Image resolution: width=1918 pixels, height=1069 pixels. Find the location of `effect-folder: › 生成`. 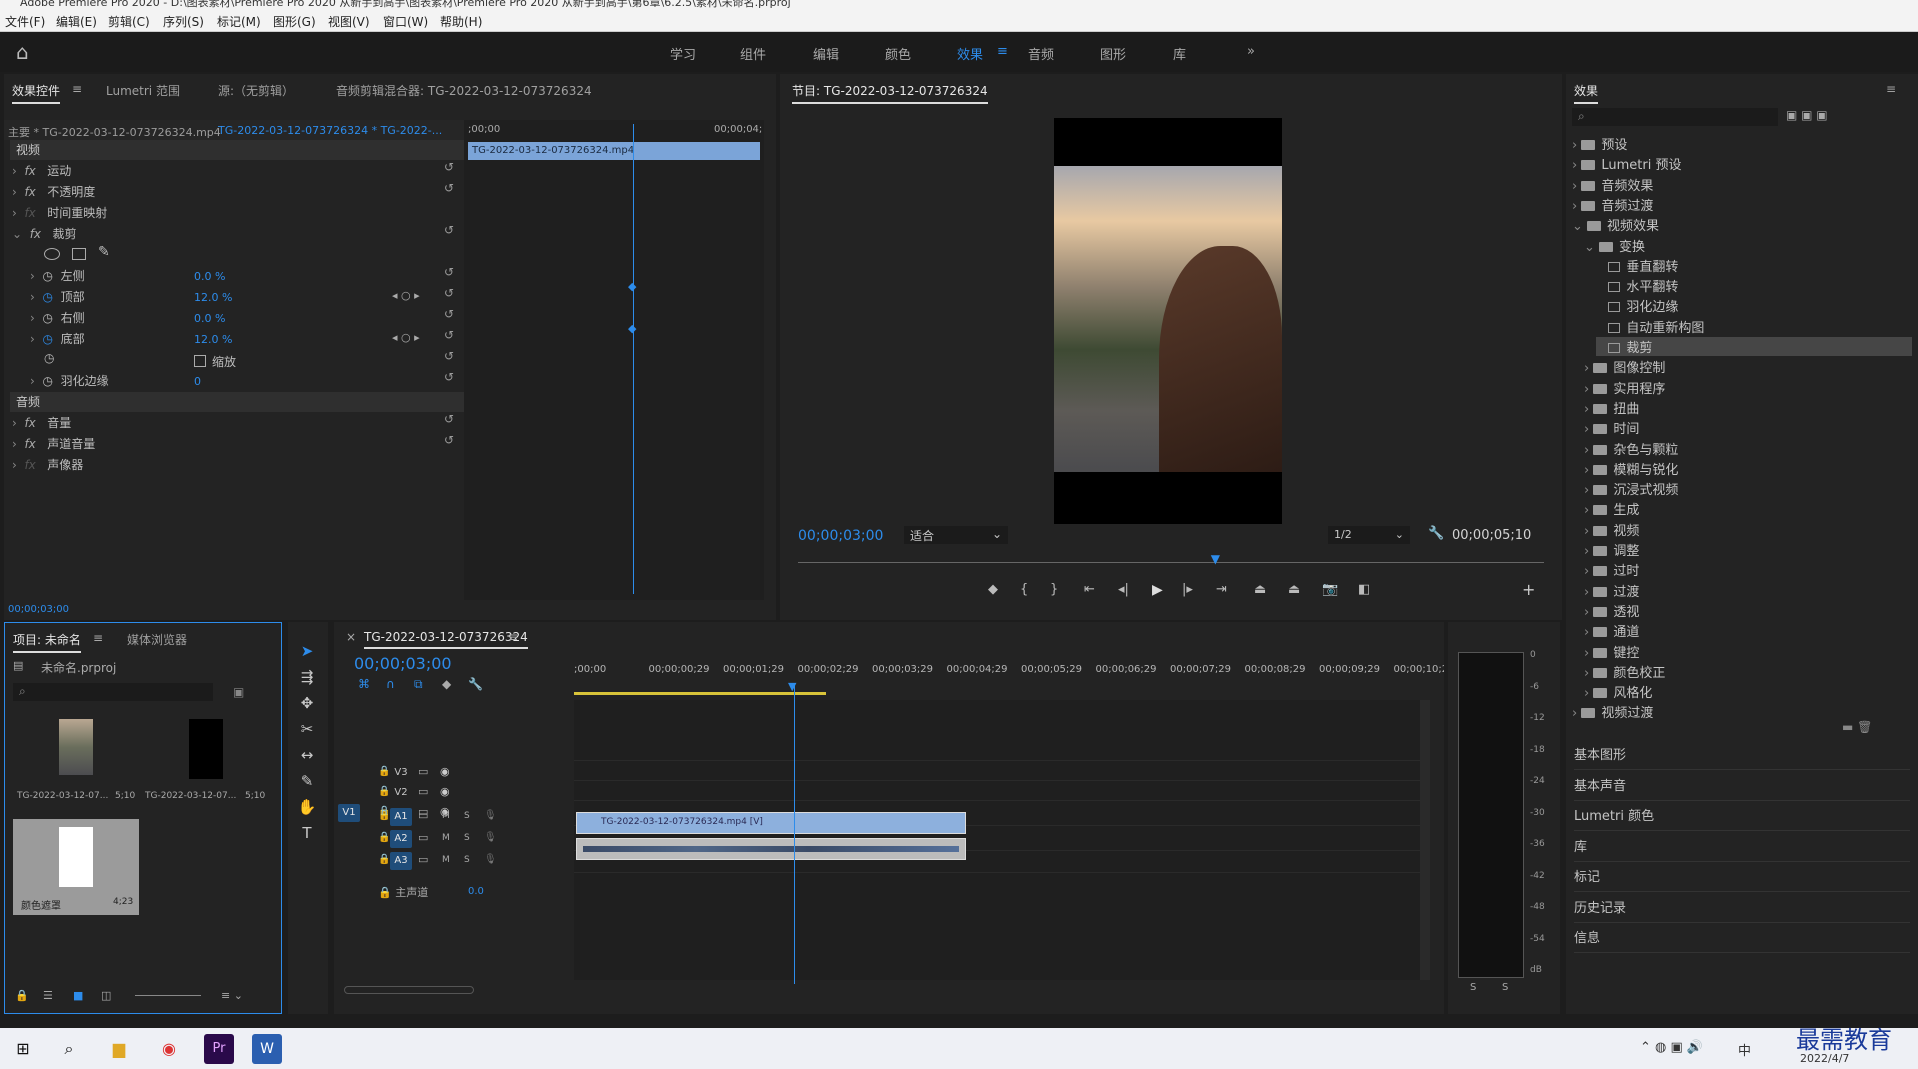

effect-folder: › 生成 is located at coordinates (1611, 508).